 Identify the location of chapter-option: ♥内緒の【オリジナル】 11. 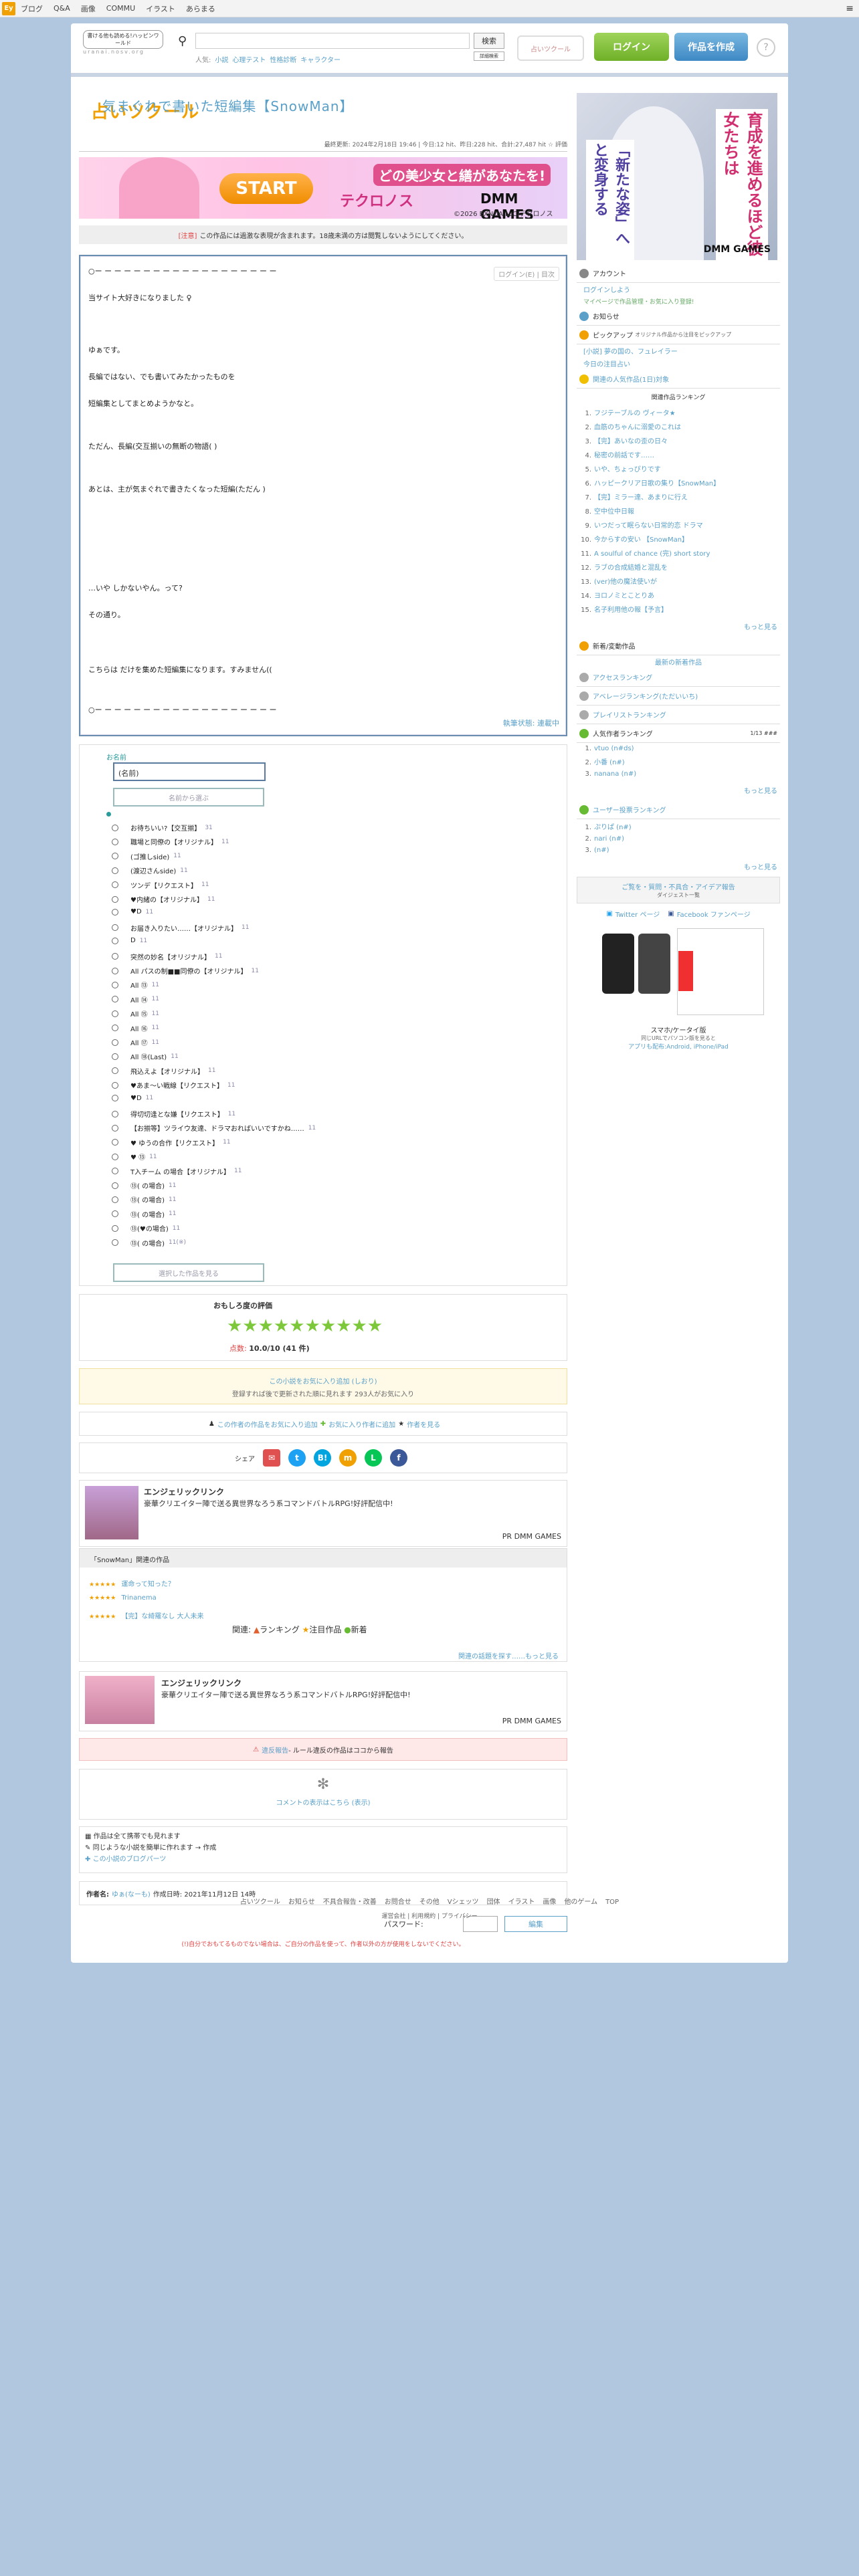
(163, 899).